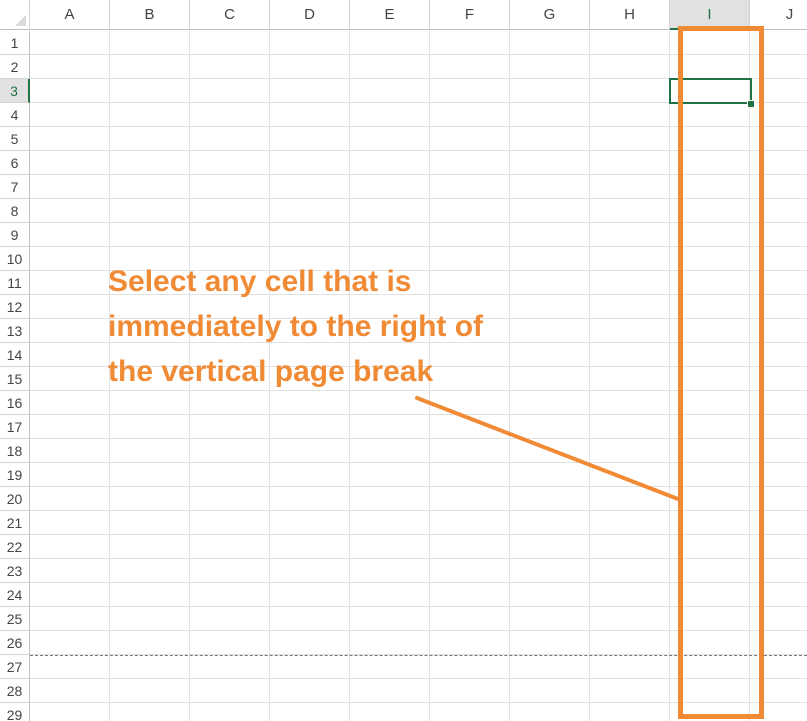  What do you see at coordinates (260, 281) in the screenshot?
I see `annotation-line-1: Select any cell that is` at bounding box center [260, 281].